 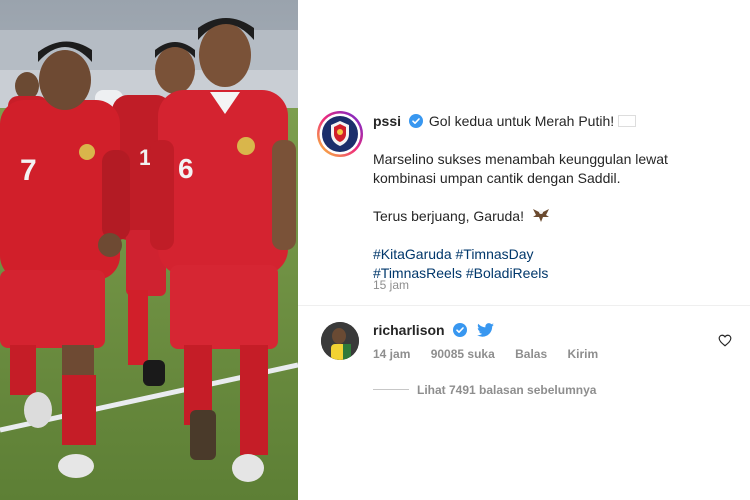 What do you see at coordinates (391, 285) in the screenshot?
I see `post-time: 15 jam` at bounding box center [391, 285].